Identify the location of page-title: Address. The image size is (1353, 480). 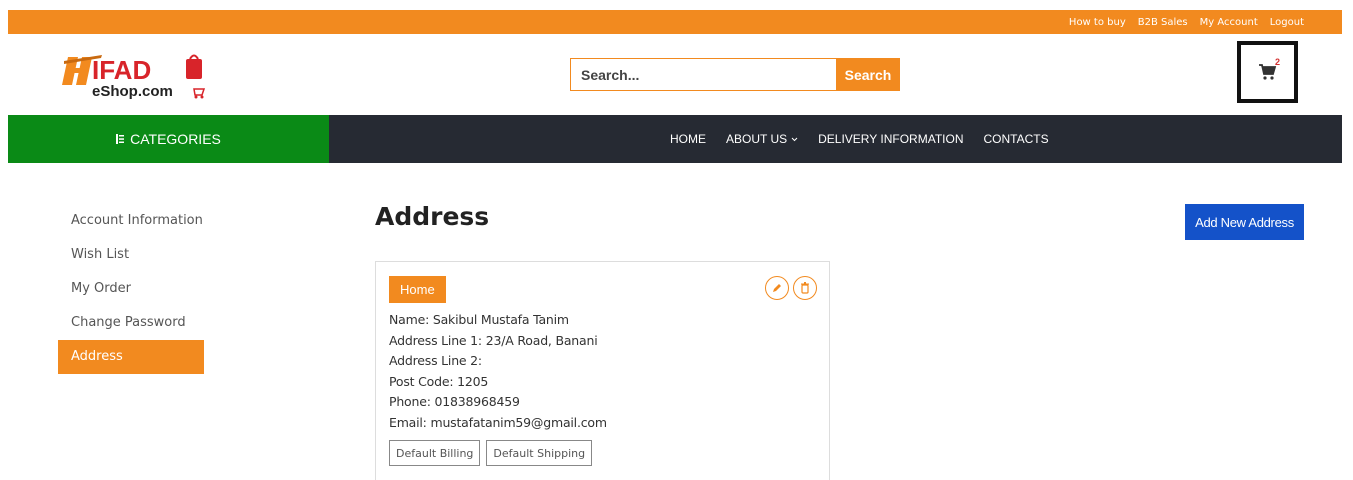
(432, 216).